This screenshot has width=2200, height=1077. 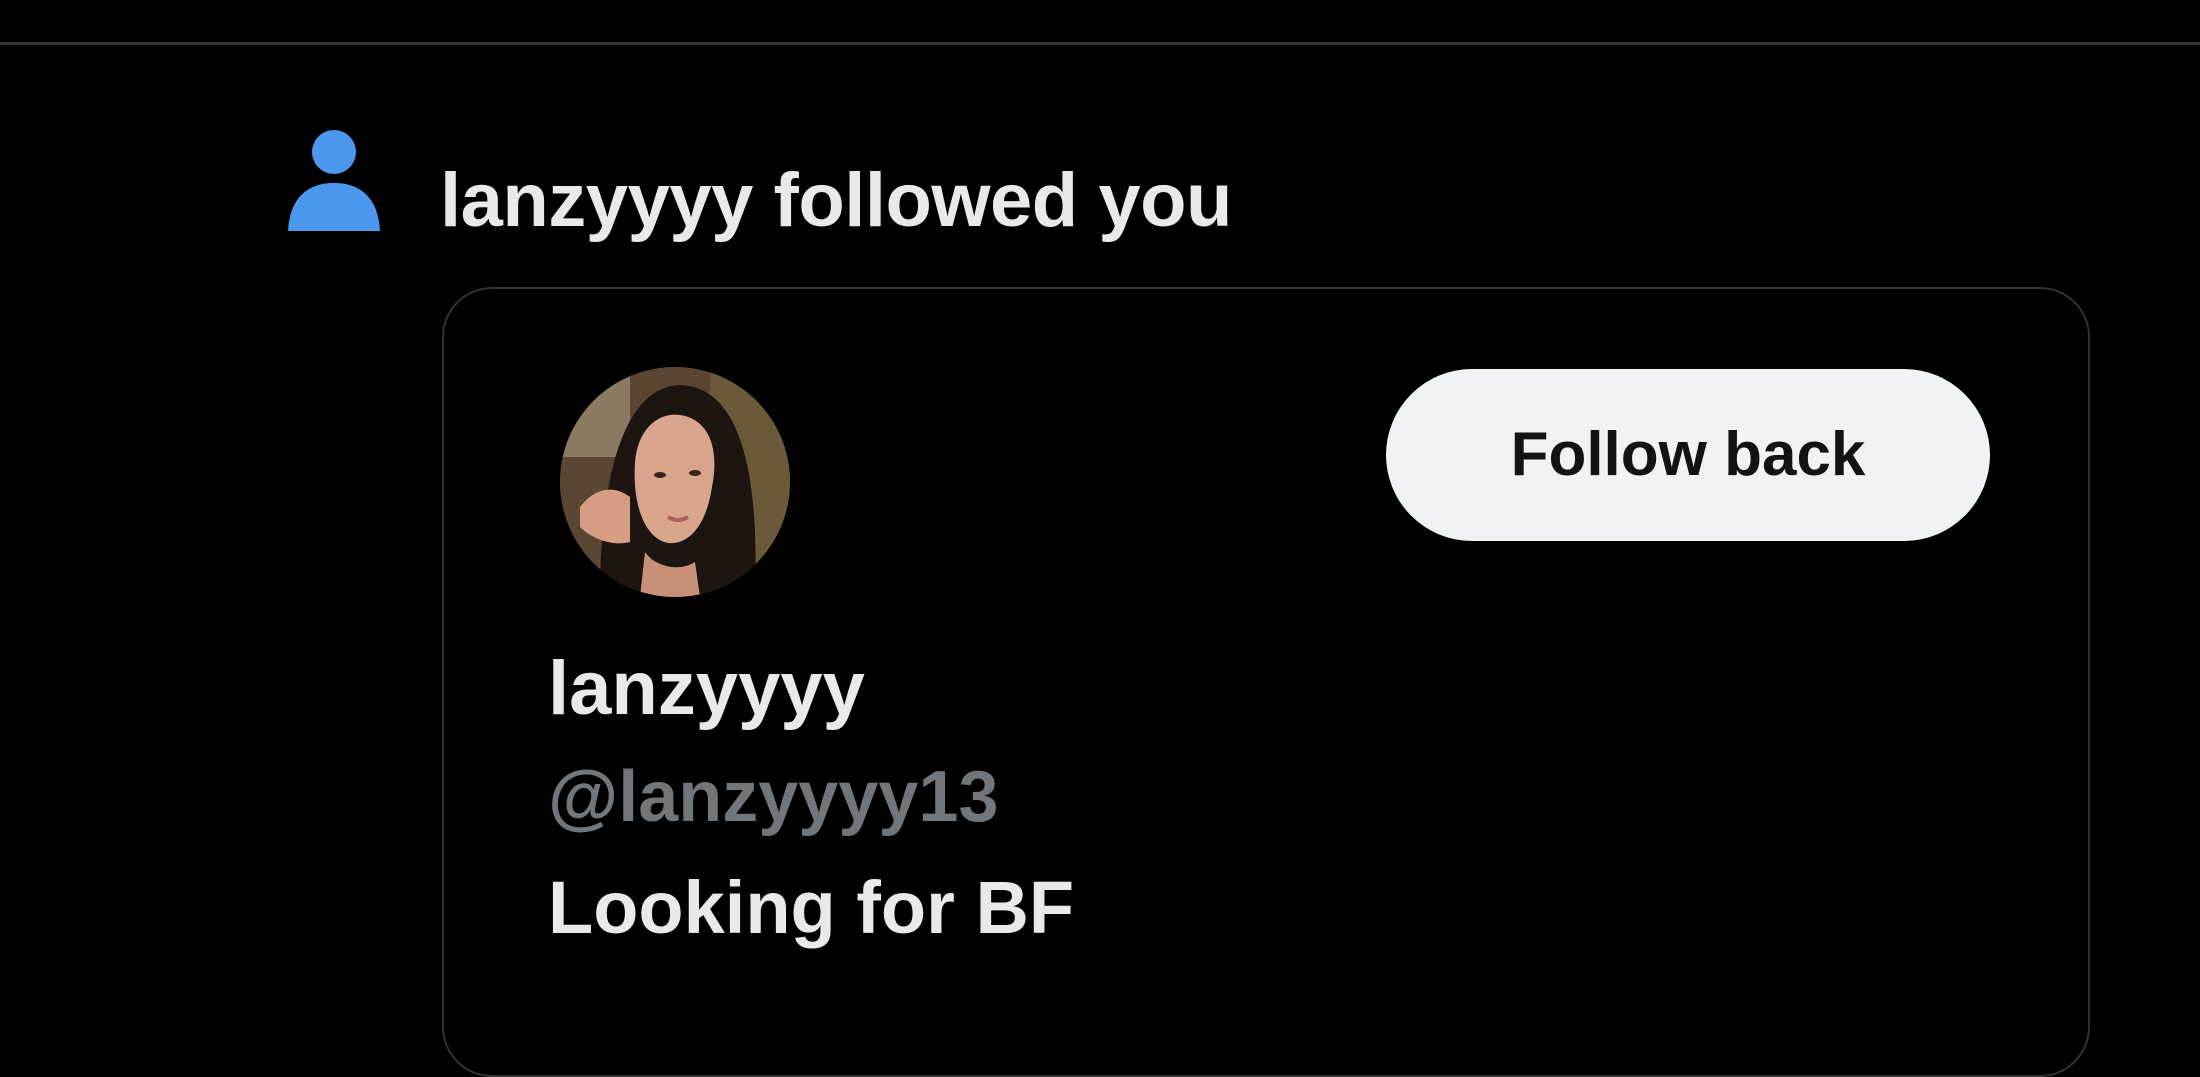 I want to click on actor-name-link: lanzyyyy, so click(x=596, y=200).